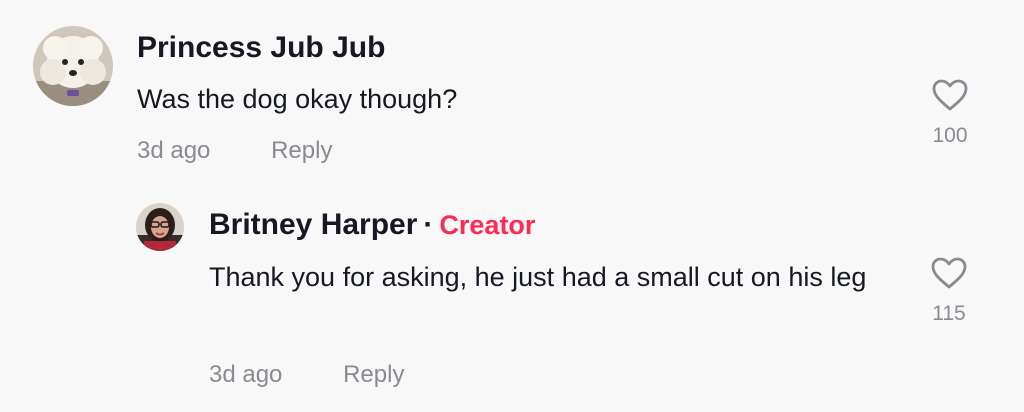  Describe the element at coordinates (301, 151) in the screenshot. I see `reply-button: Reply` at that location.